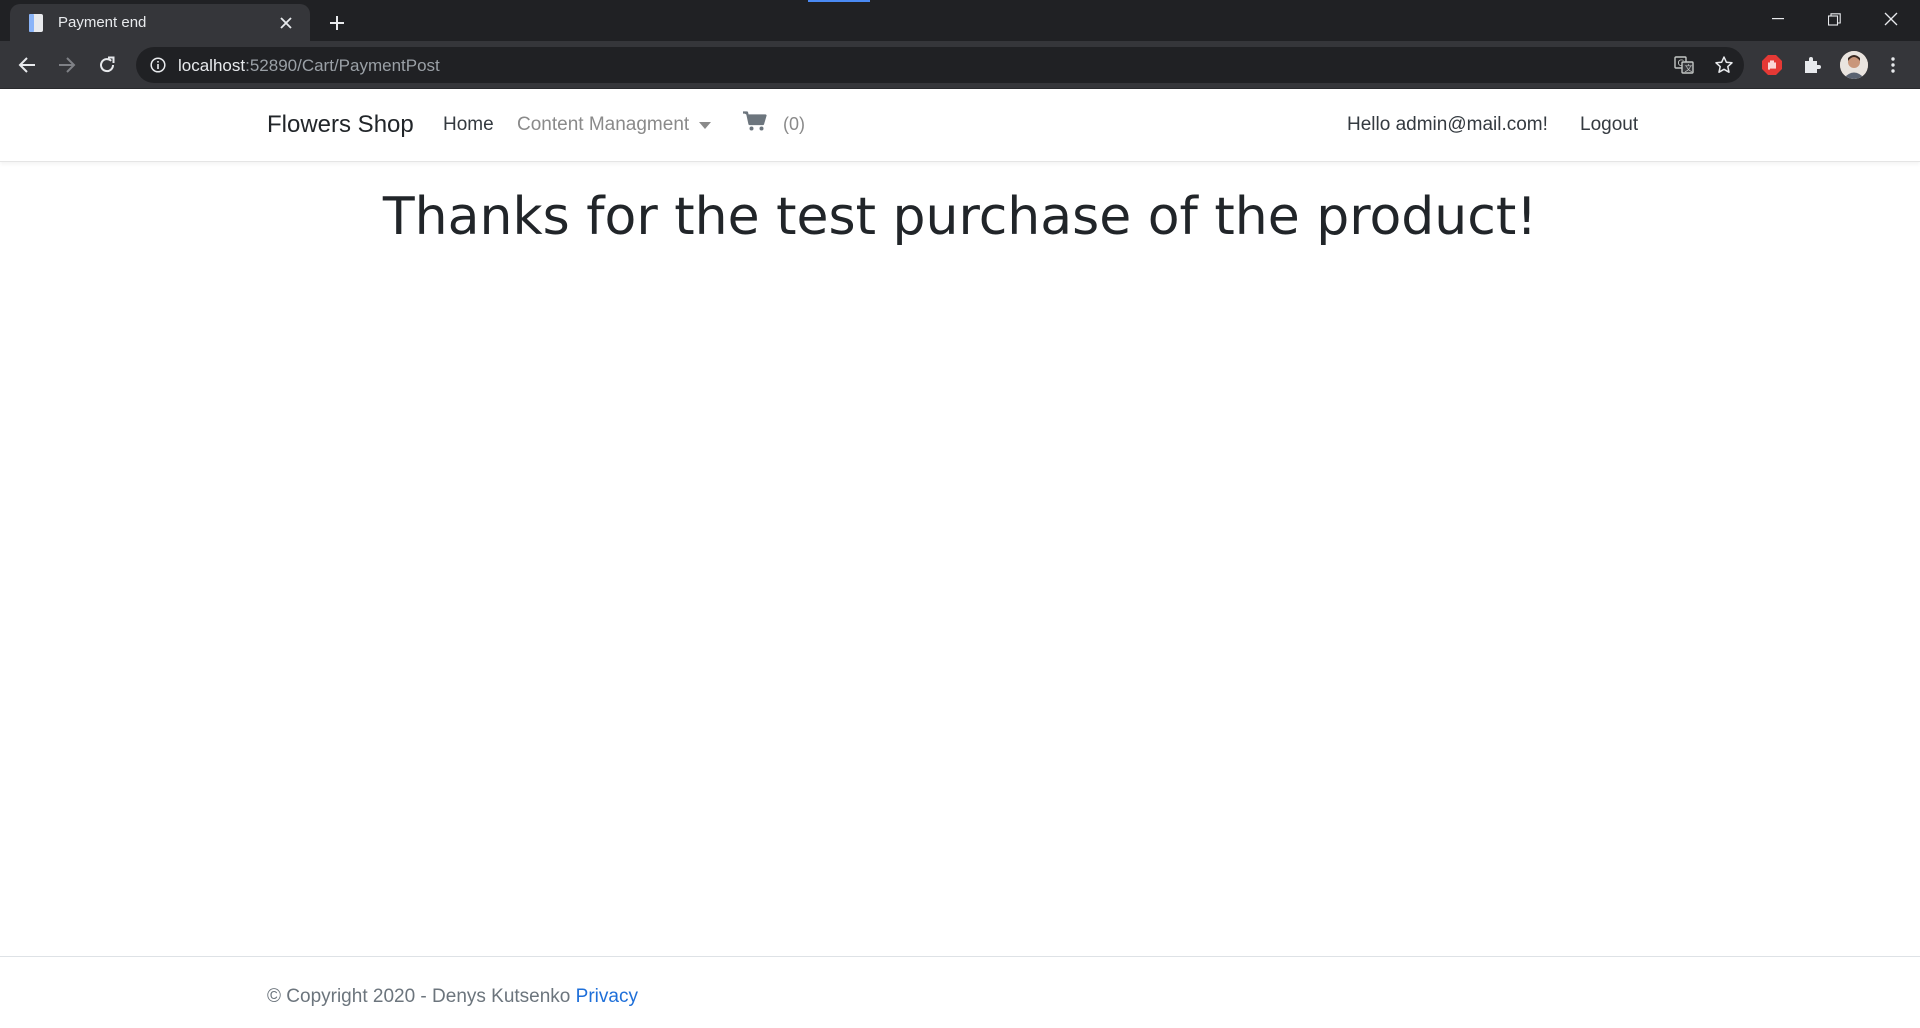  Describe the element at coordinates (36, 23) in the screenshot. I see `document-icon` at that location.